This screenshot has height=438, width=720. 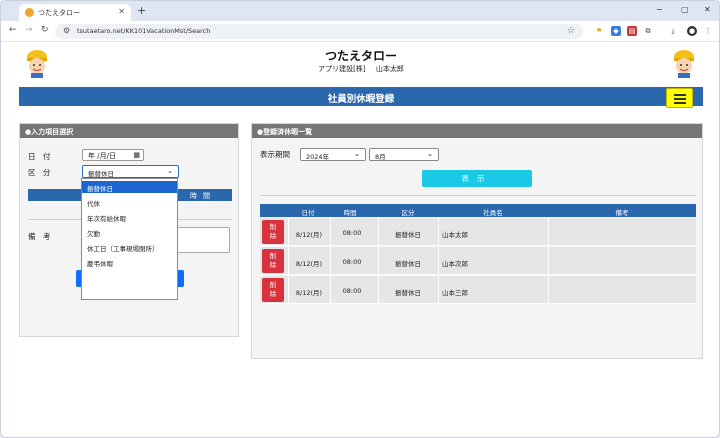 I want to click on dropdown-option: 休工日（工事現場閉所）, so click(x=129, y=247).